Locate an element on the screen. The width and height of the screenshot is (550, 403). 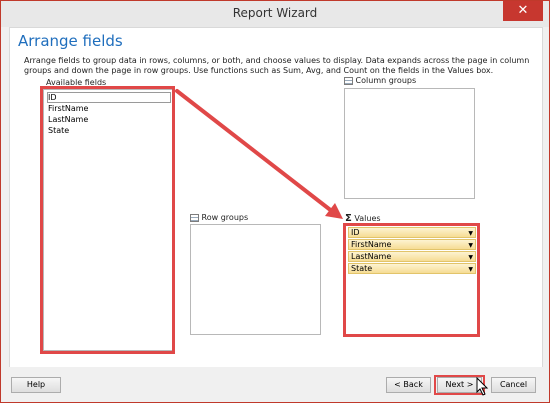
footer-bar: Help < Back Next > Cancel is located at coordinates (275, 384).